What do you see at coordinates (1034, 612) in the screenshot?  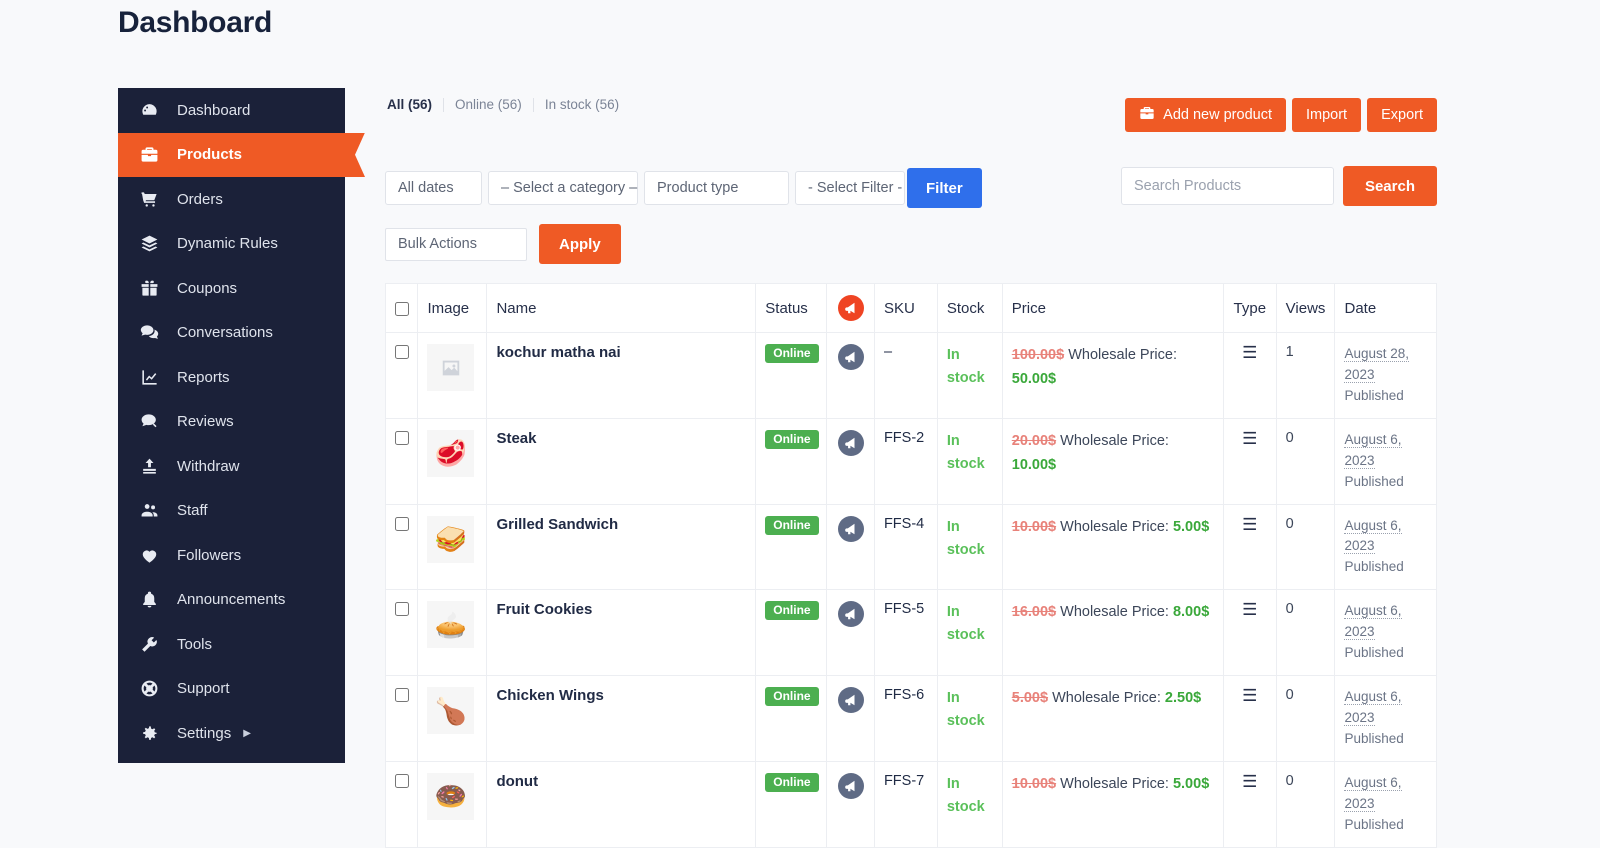 I see `original-price: 16.00$` at bounding box center [1034, 612].